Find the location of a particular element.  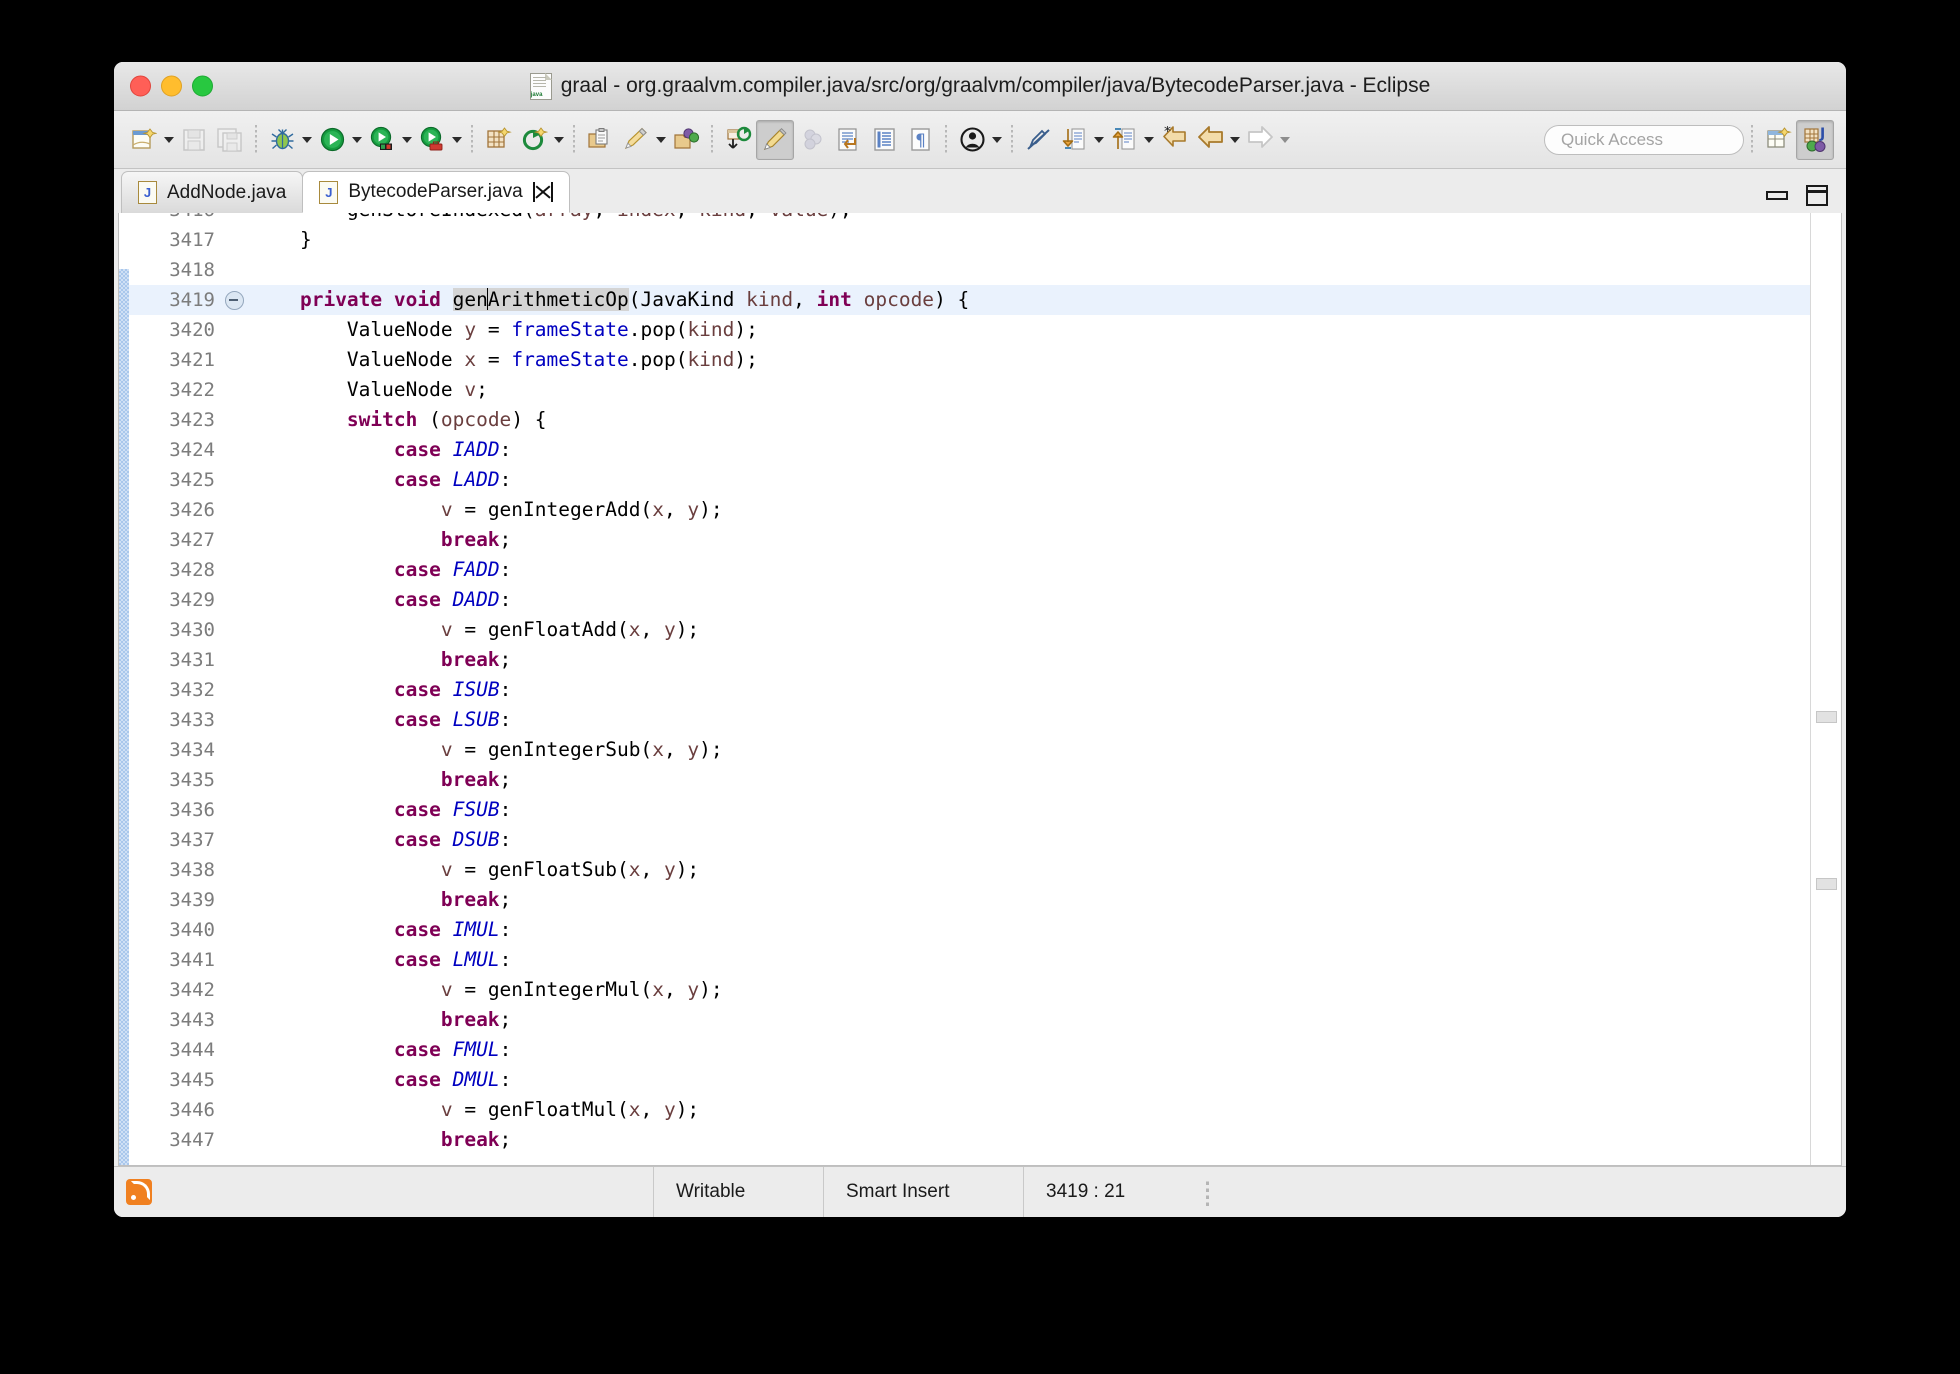

code-line: 3422 ValueNode v; is located at coordinates (969, 390).